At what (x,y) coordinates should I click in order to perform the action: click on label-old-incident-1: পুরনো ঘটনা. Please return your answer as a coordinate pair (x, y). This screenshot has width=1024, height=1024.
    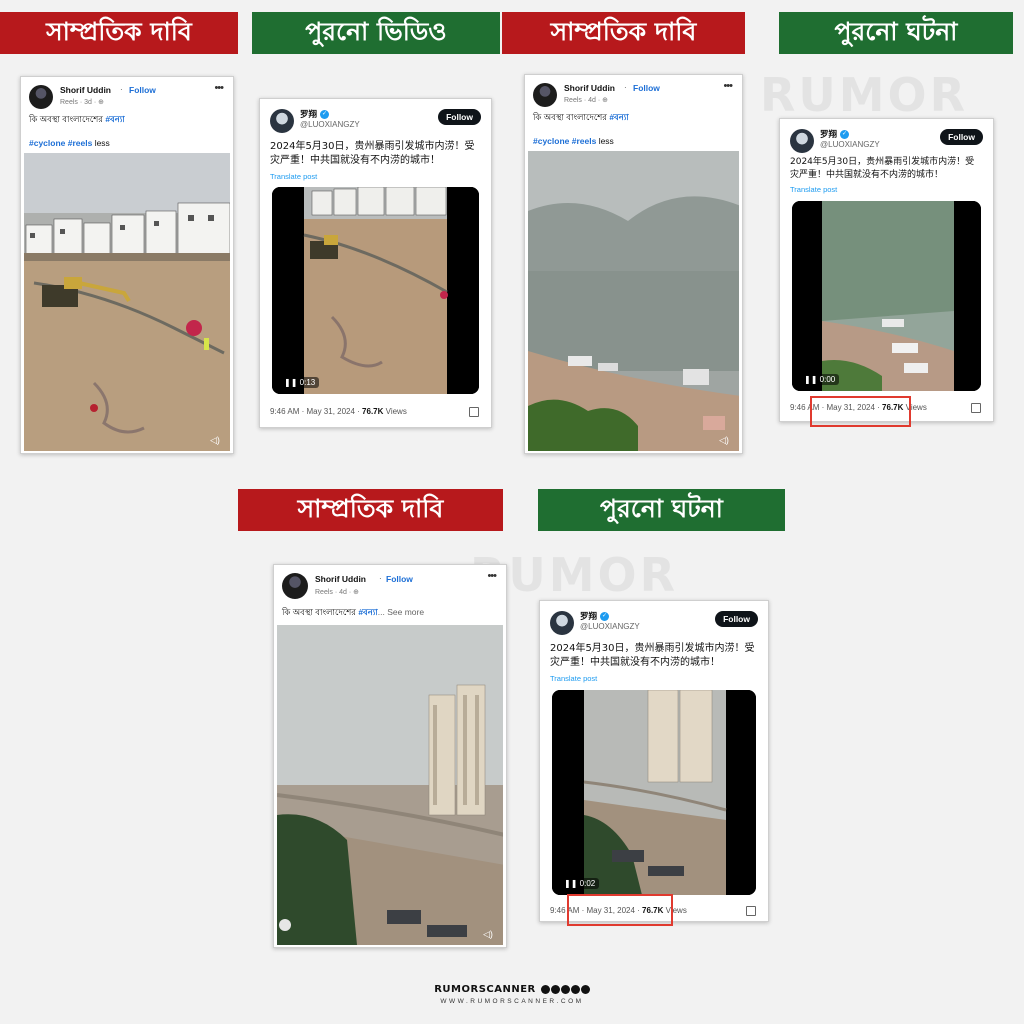
    Looking at the image, I should click on (896, 33).